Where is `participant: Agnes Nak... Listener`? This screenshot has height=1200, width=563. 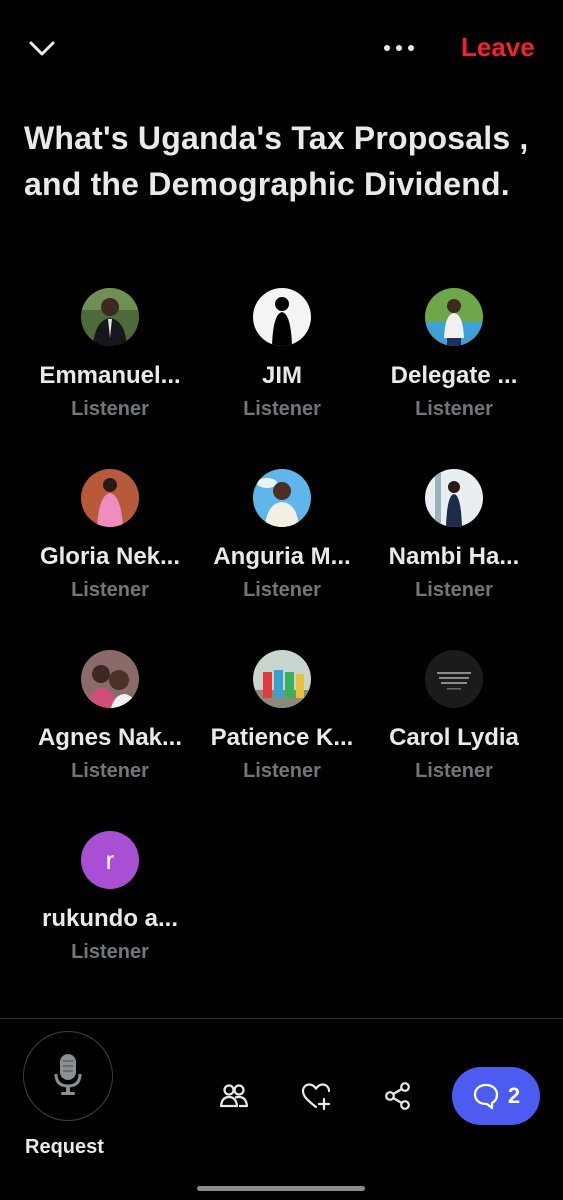
participant: Agnes Nak... Listener is located at coordinates (110, 720).